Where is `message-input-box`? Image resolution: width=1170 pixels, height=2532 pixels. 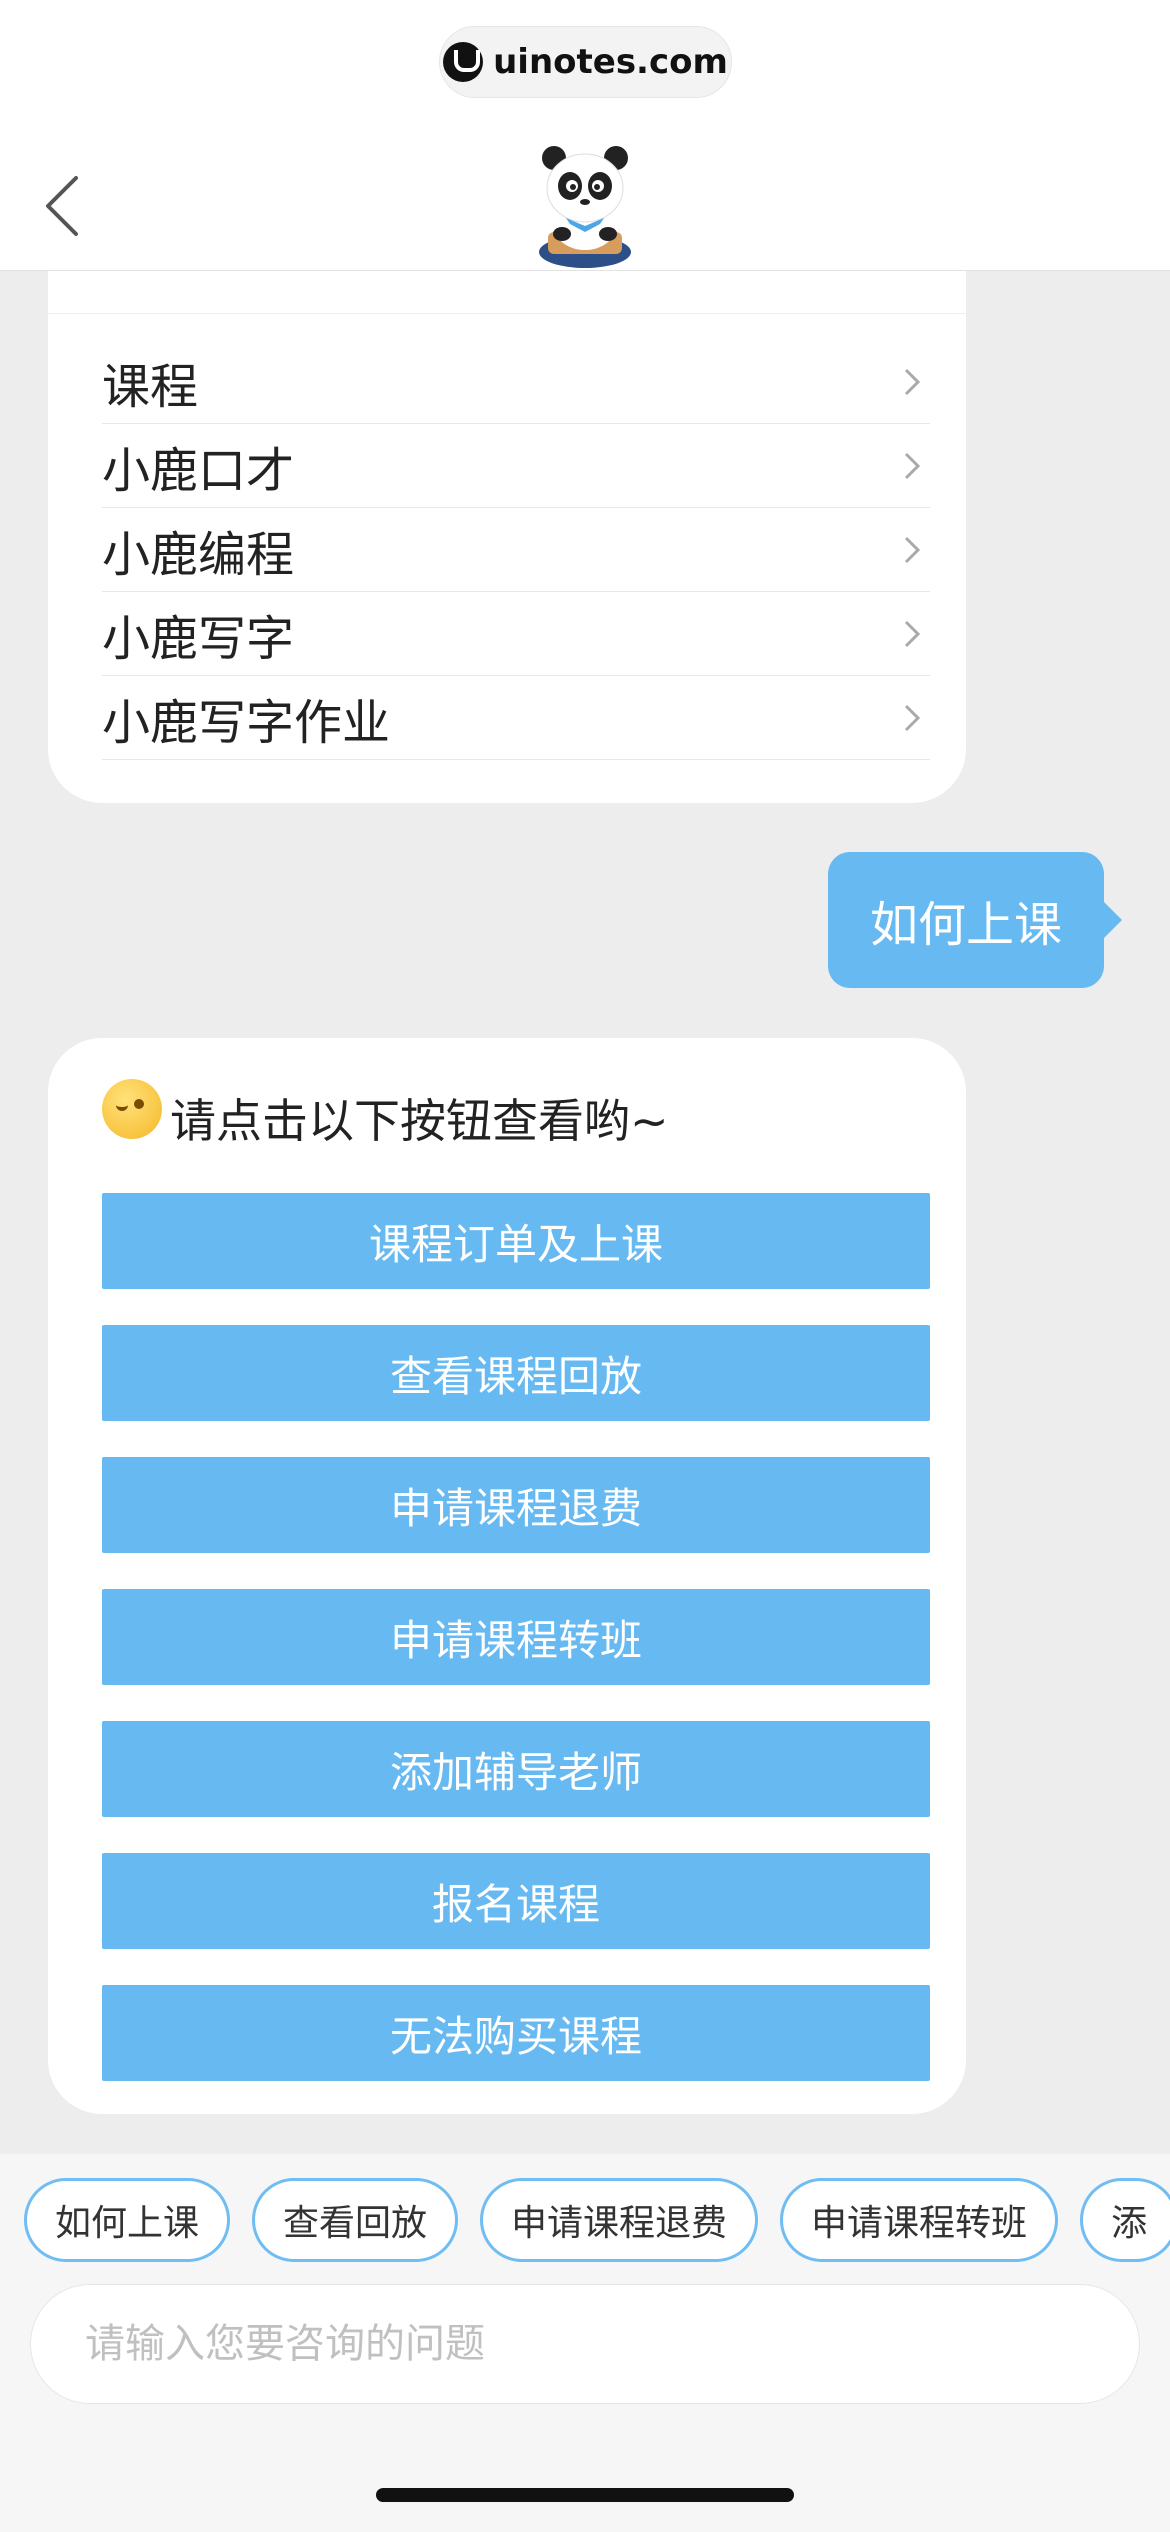 message-input-box is located at coordinates (585, 2344).